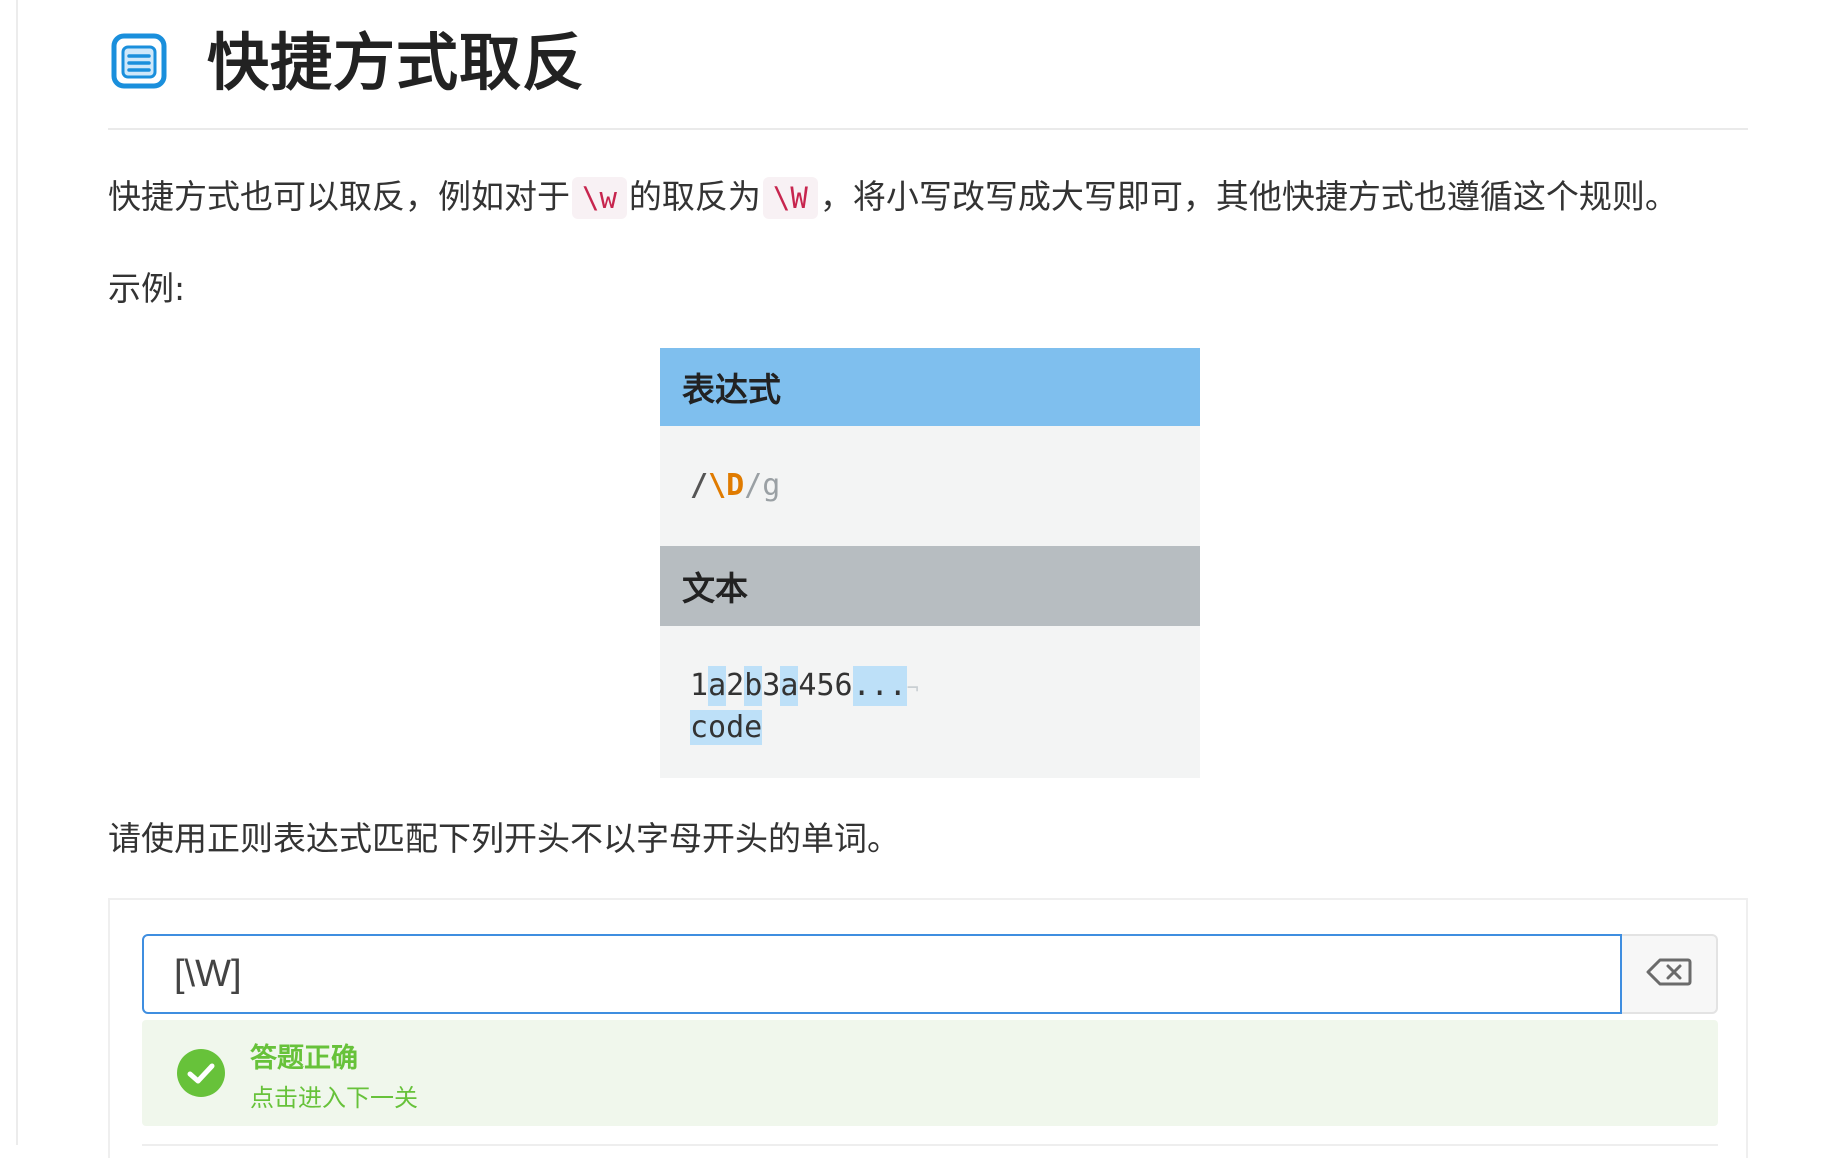  I want to click on example-figure: 表达式 /\D/g 文本 1a2b3a456...¬ code, so click(930, 563).